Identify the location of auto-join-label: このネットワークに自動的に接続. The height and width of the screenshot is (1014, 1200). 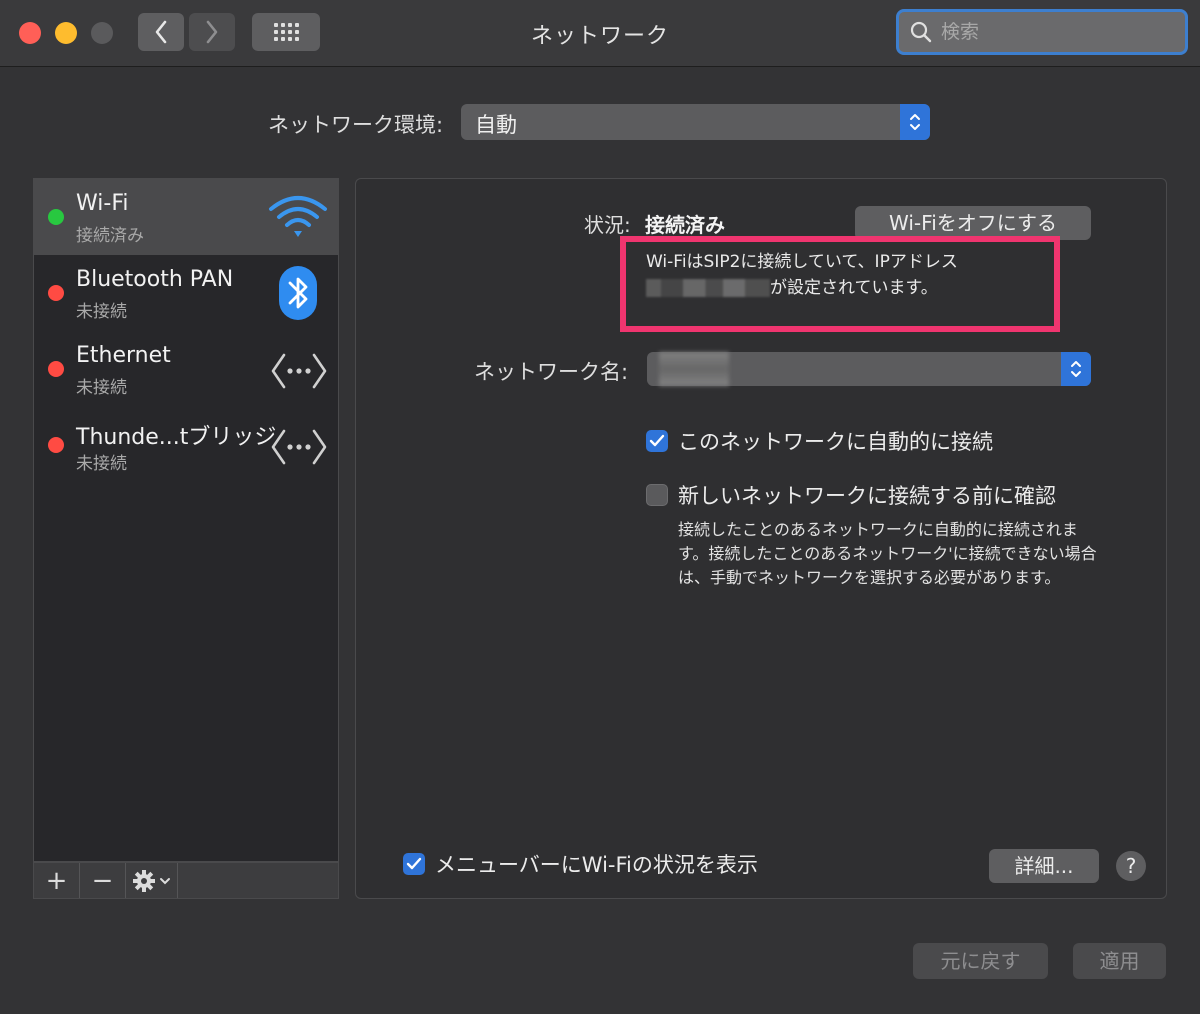
(835, 442).